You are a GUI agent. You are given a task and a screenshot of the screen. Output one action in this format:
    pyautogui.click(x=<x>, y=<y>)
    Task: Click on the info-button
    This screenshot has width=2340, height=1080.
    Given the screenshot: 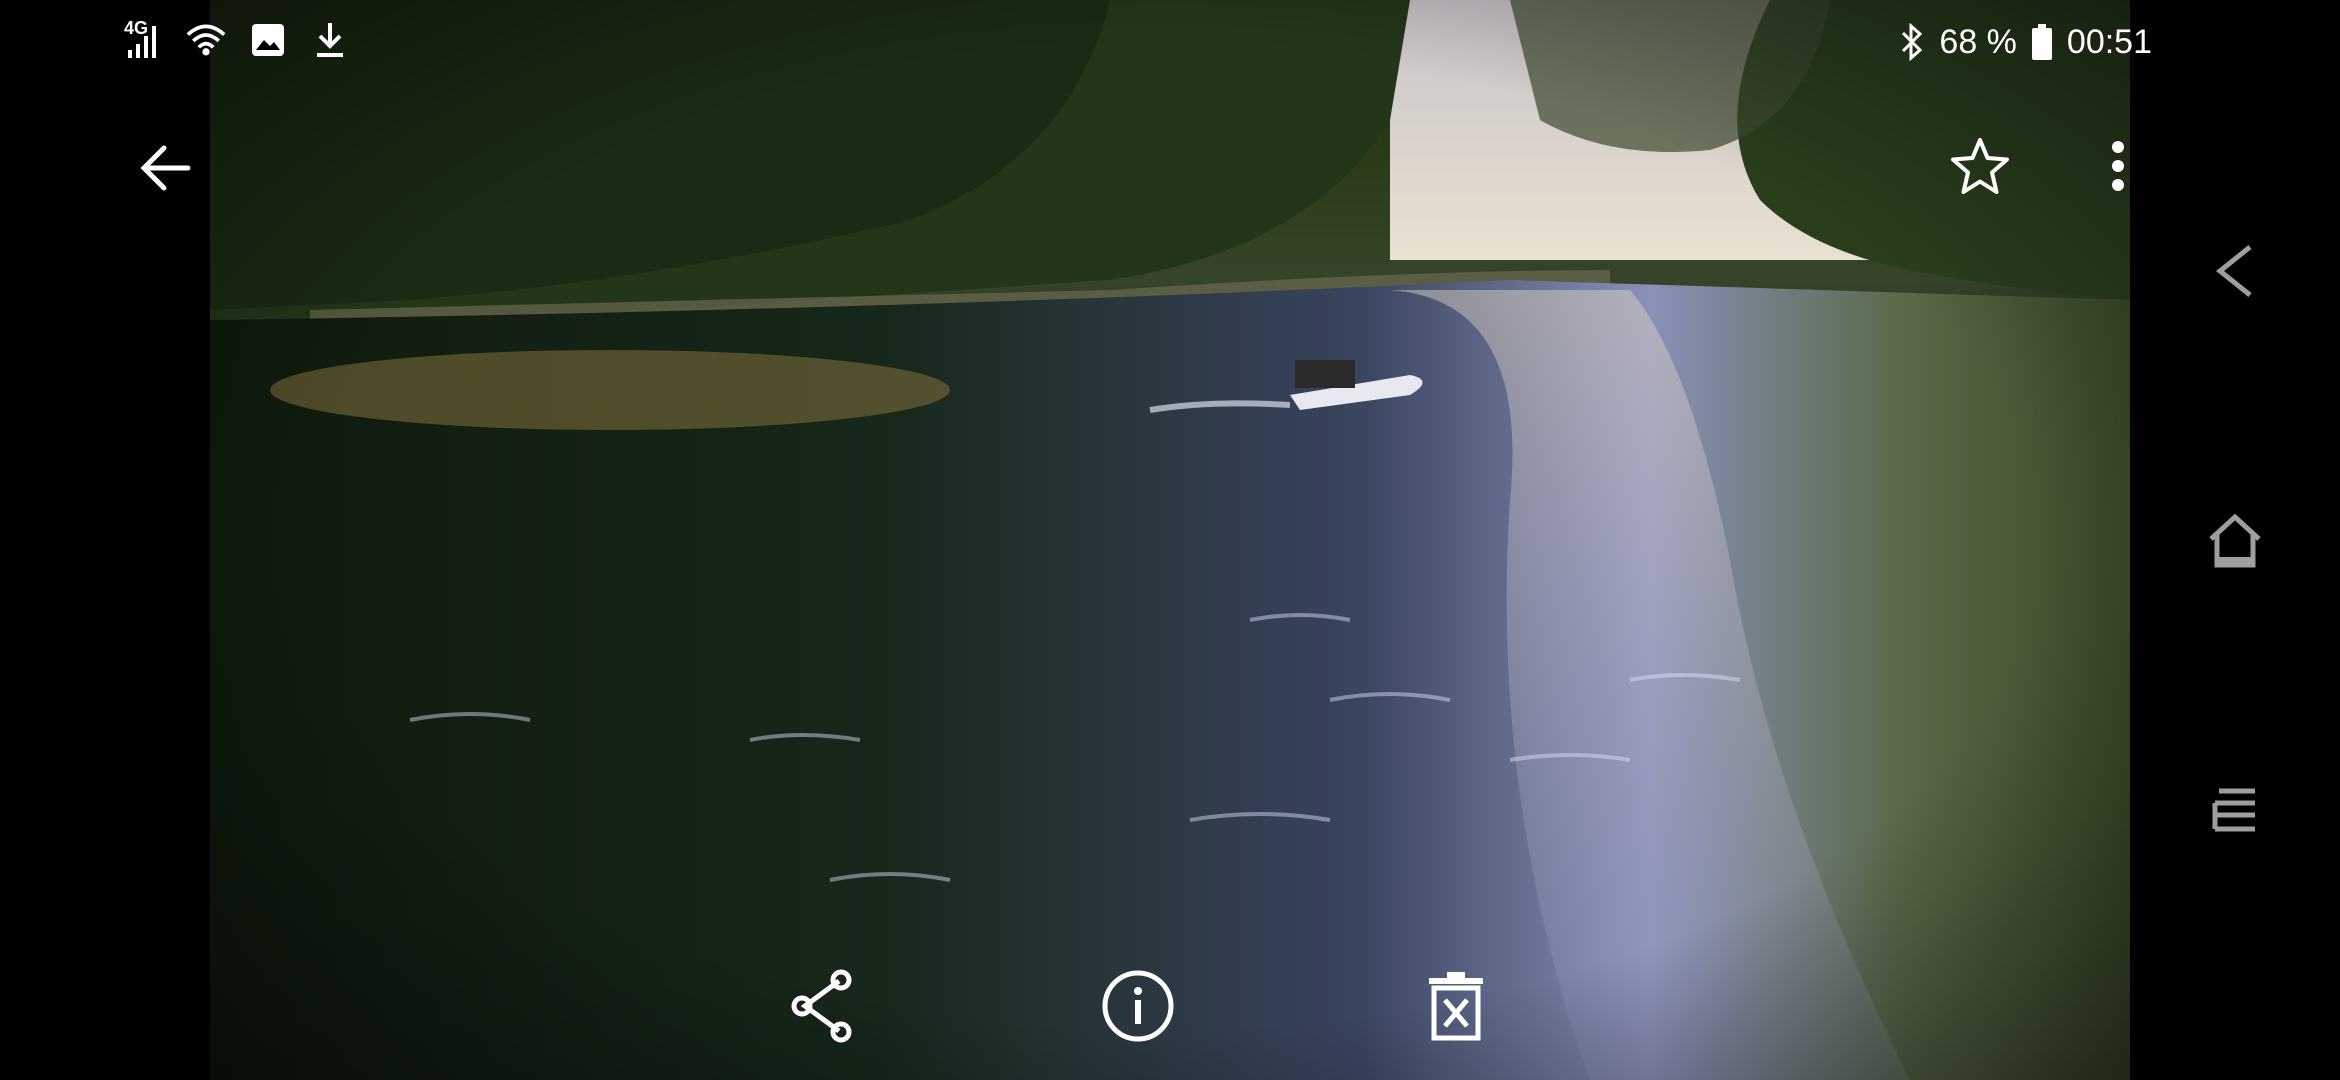 What is the action you would take?
    pyautogui.click(x=1138, y=1006)
    